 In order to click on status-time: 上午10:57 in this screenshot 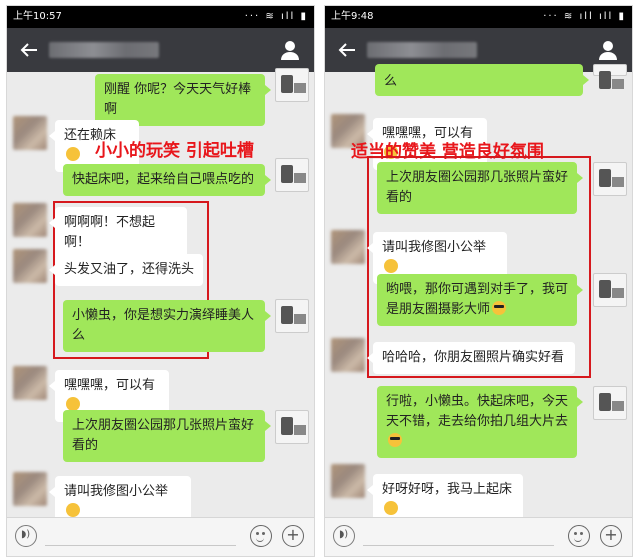, I will do `click(37, 16)`.